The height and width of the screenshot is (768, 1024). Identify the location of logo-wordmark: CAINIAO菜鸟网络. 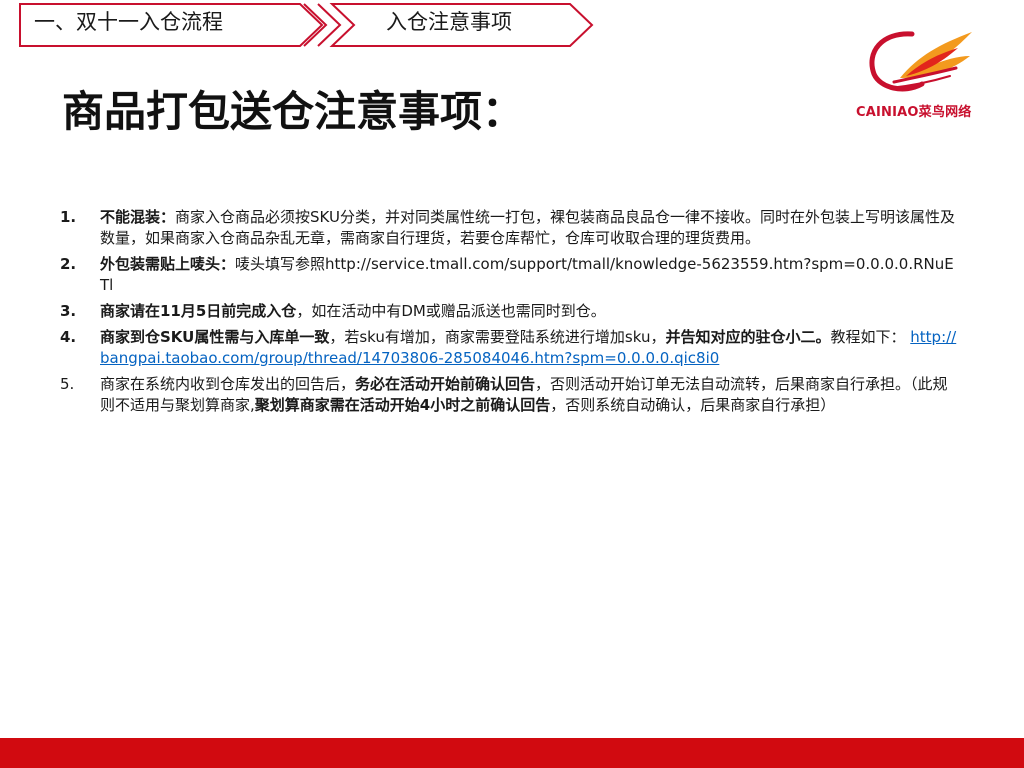
(914, 112).